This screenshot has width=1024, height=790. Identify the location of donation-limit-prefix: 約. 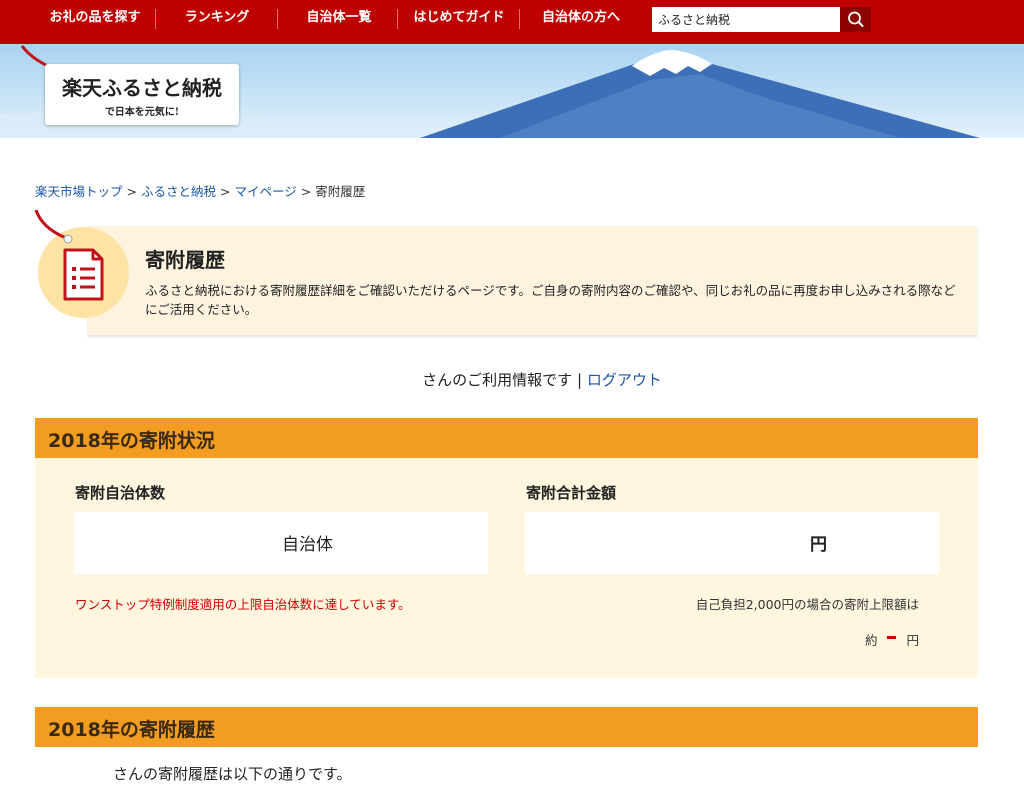
(871, 640).